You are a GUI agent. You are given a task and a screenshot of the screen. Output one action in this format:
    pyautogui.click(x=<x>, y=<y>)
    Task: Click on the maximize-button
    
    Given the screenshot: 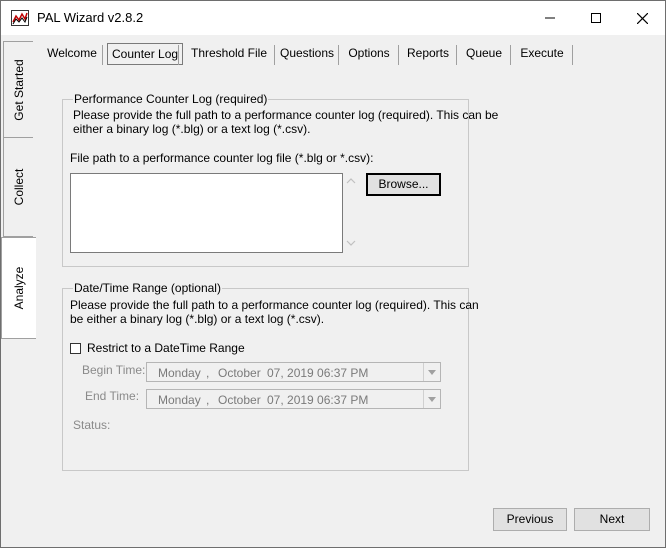 What is the action you would take?
    pyautogui.click(x=596, y=18)
    